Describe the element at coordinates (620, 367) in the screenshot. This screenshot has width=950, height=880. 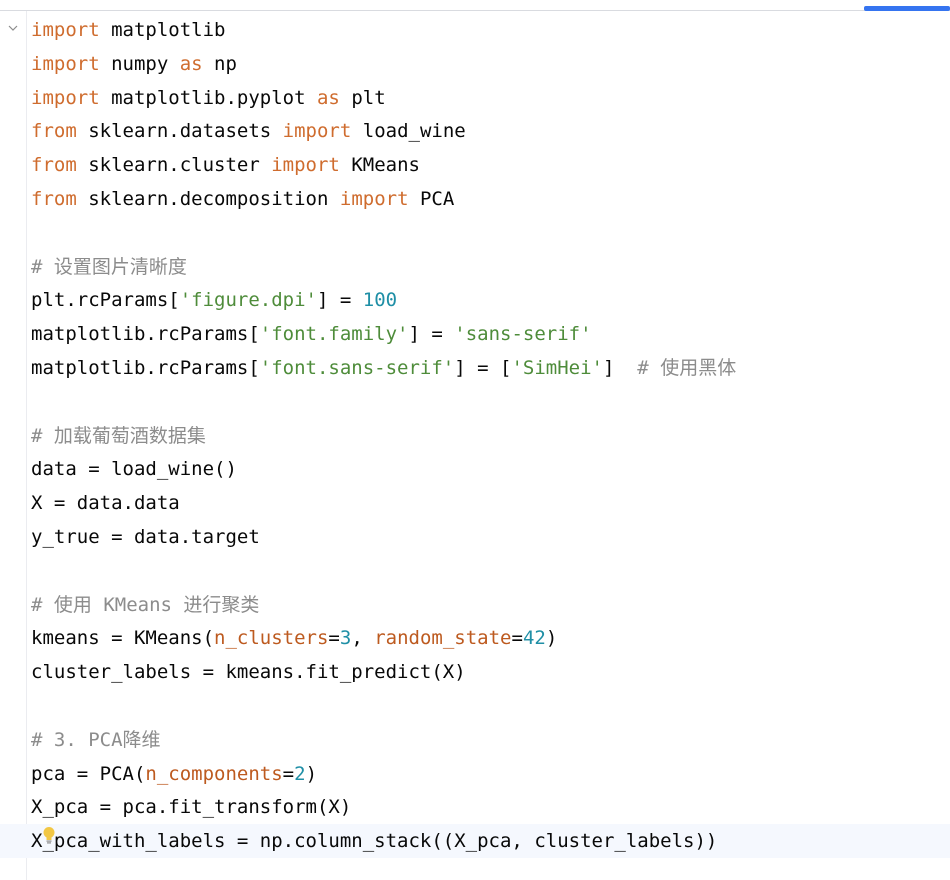
I see `code-token: ]` at that location.